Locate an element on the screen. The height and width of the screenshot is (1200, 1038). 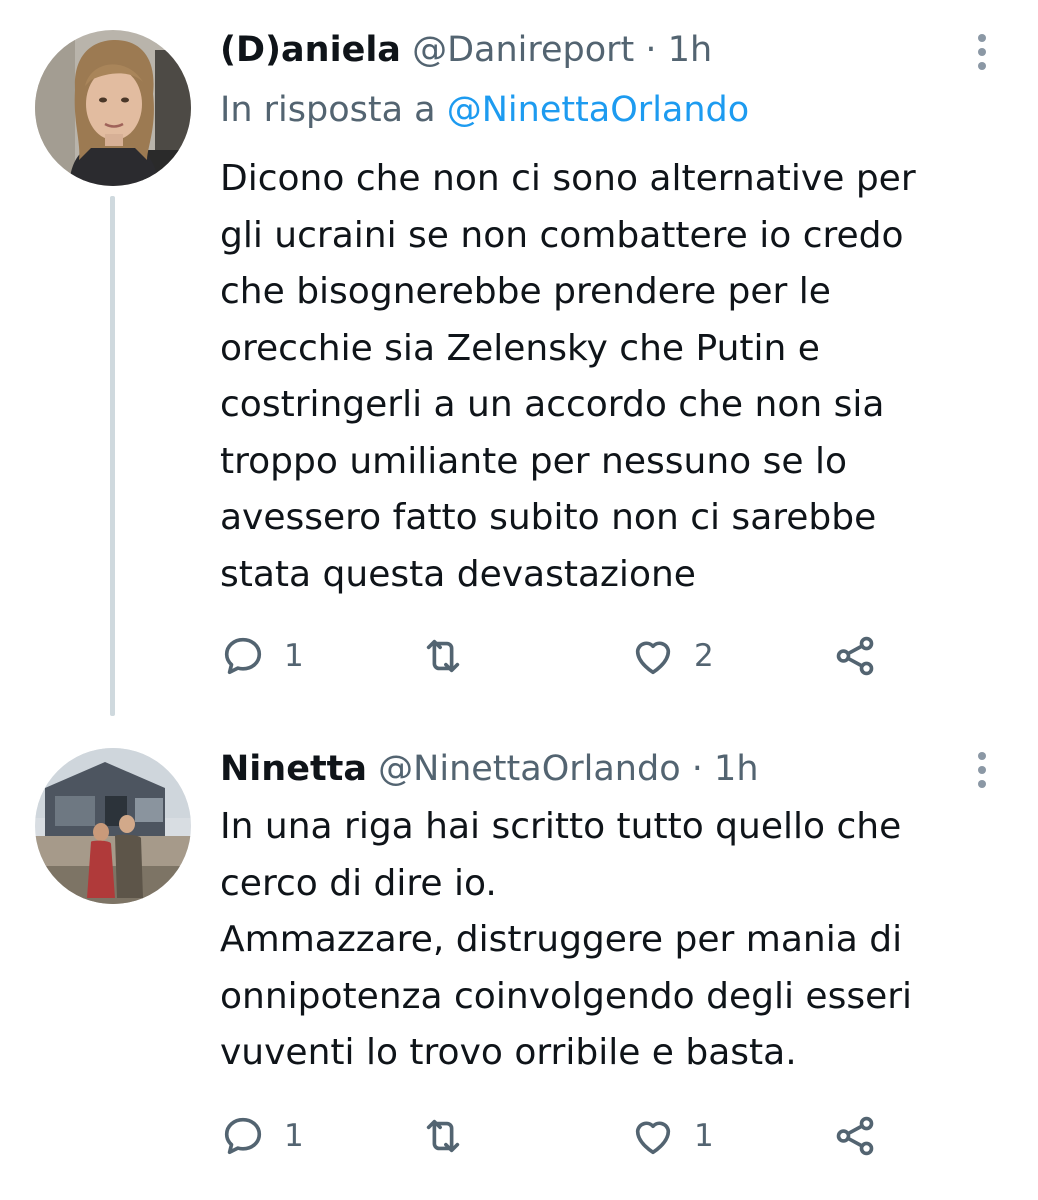
tweet-text-line: orecchie sia Zelensky che Putin e is located at coordinates (520, 348).